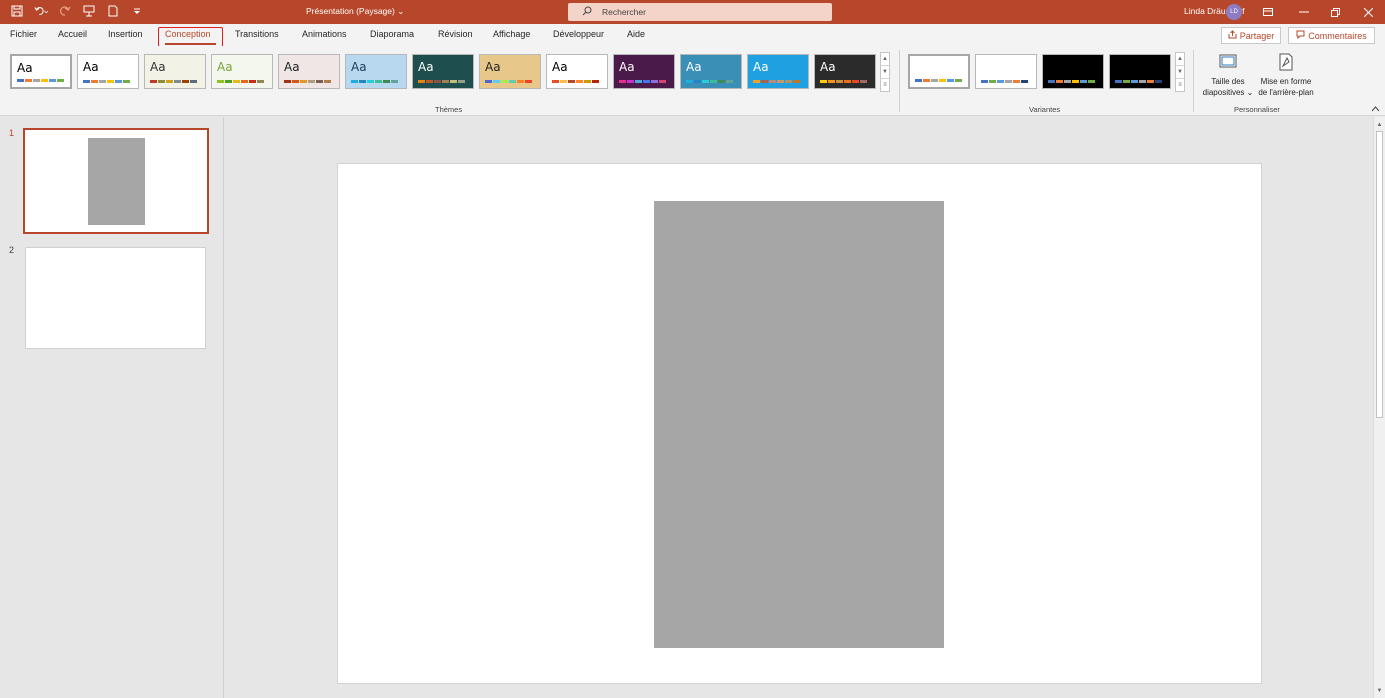 This screenshot has width=1385, height=698. I want to click on save-icon, so click(17, 11).